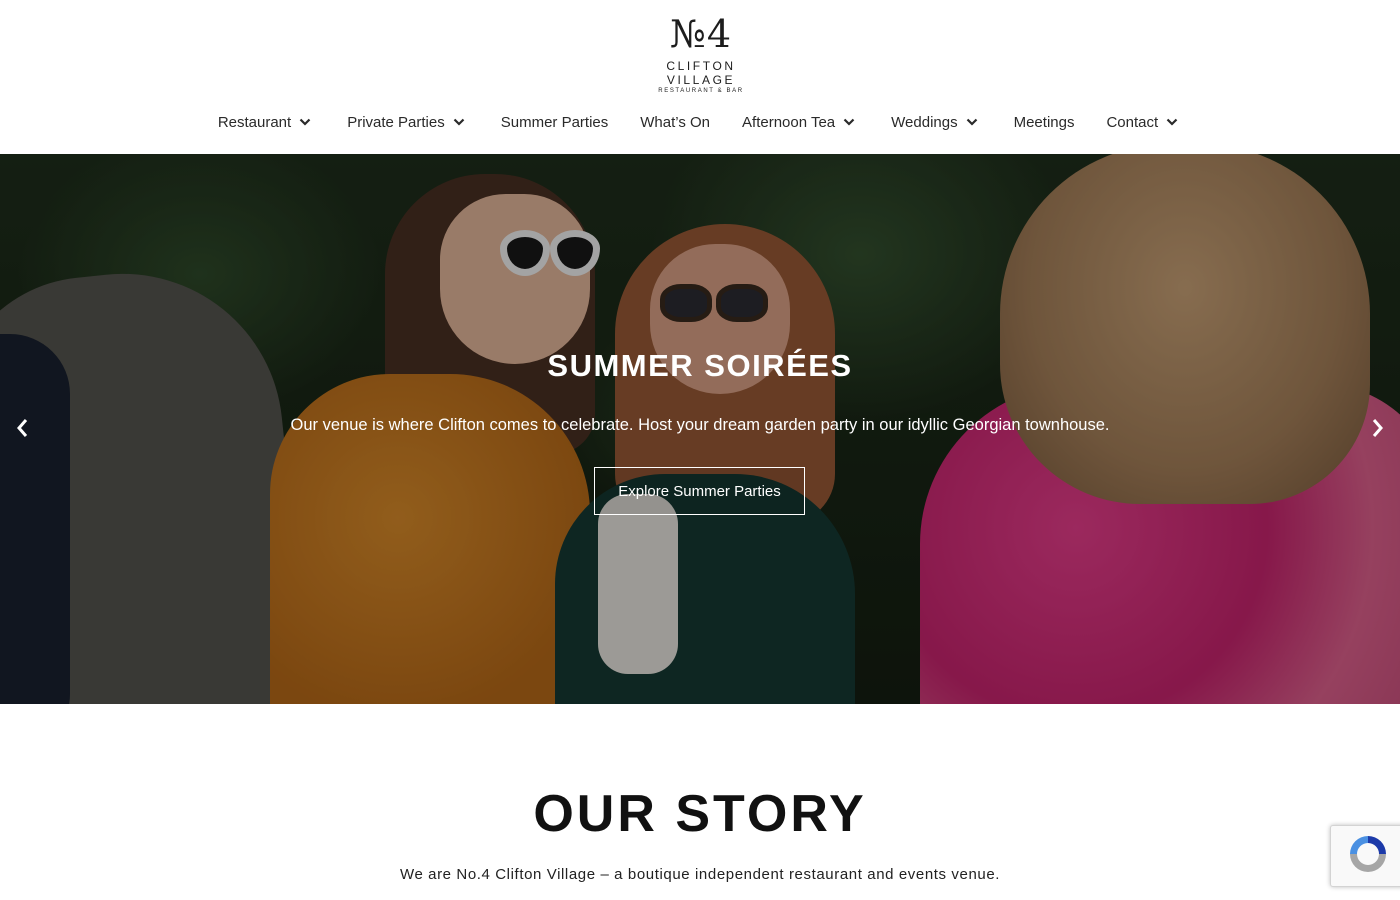 The image size is (1400, 900). What do you see at coordinates (701, 73) in the screenshot?
I see `logo-name: CLIFTON VILLAGE` at bounding box center [701, 73].